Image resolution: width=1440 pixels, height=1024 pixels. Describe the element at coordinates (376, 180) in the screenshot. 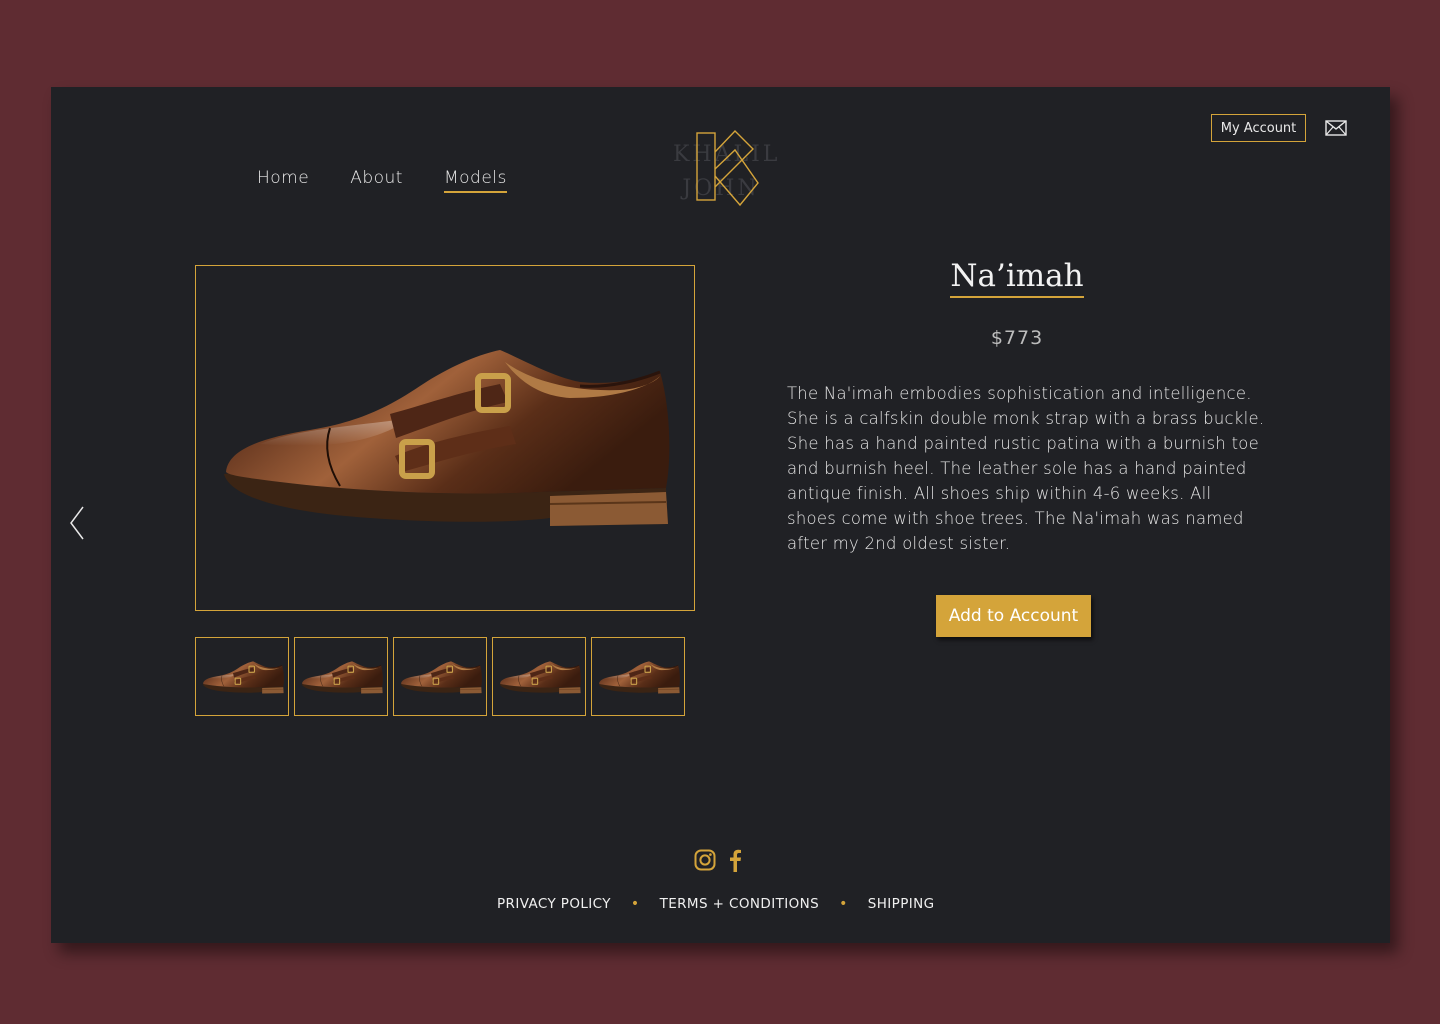

I see `nav-about-link: About` at that location.